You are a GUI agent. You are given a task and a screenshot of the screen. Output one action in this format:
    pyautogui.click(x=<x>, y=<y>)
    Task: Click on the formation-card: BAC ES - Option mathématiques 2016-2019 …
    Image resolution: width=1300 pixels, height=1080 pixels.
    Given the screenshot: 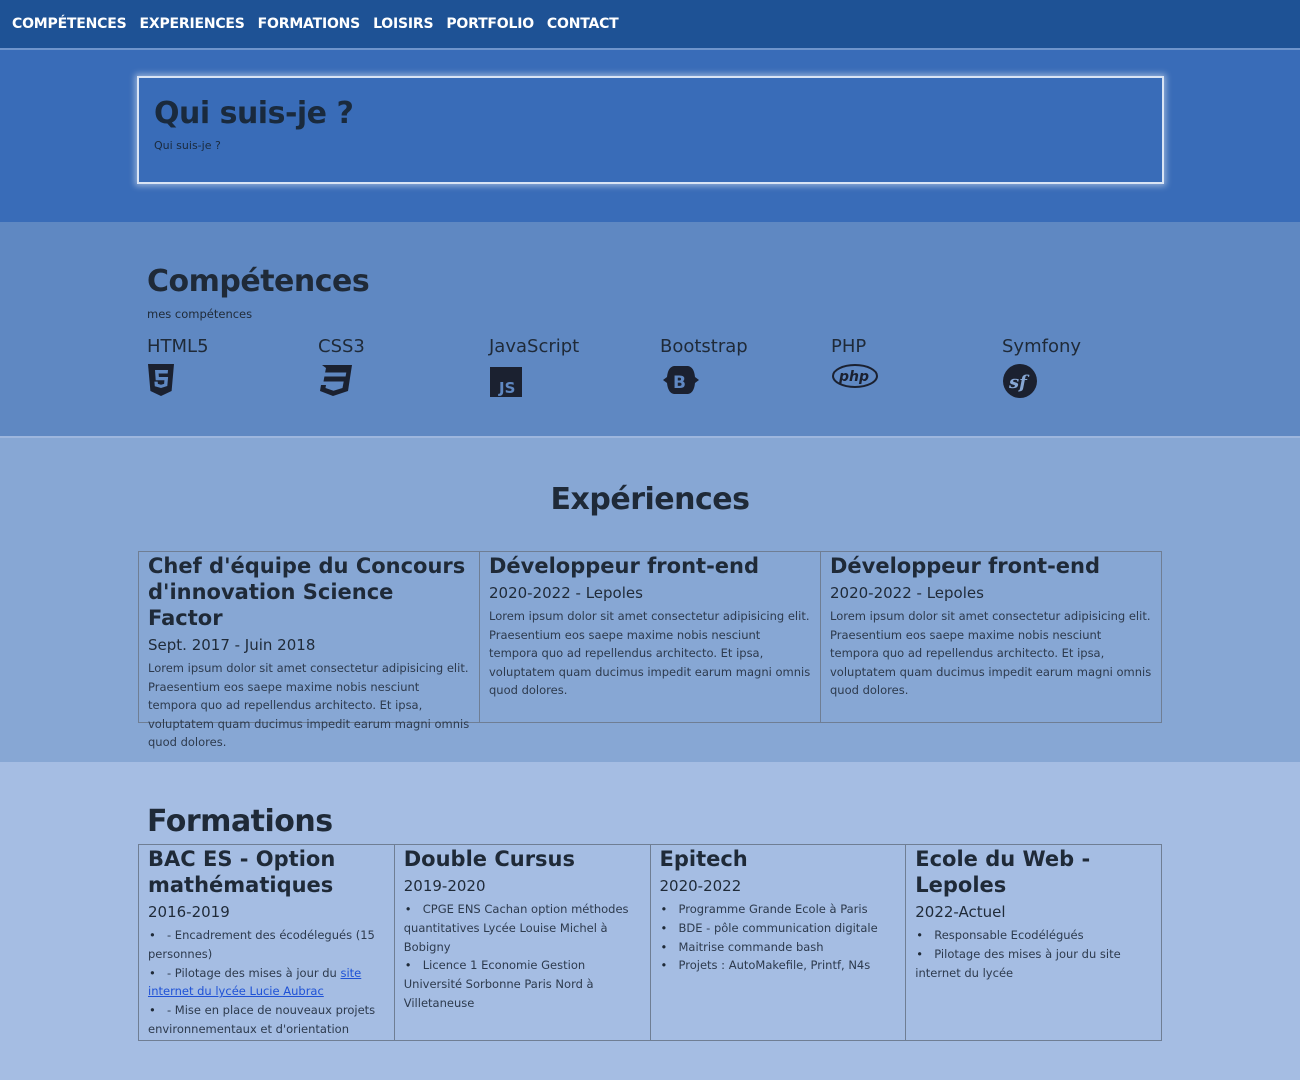 What is the action you would take?
    pyautogui.click(x=267, y=942)
    